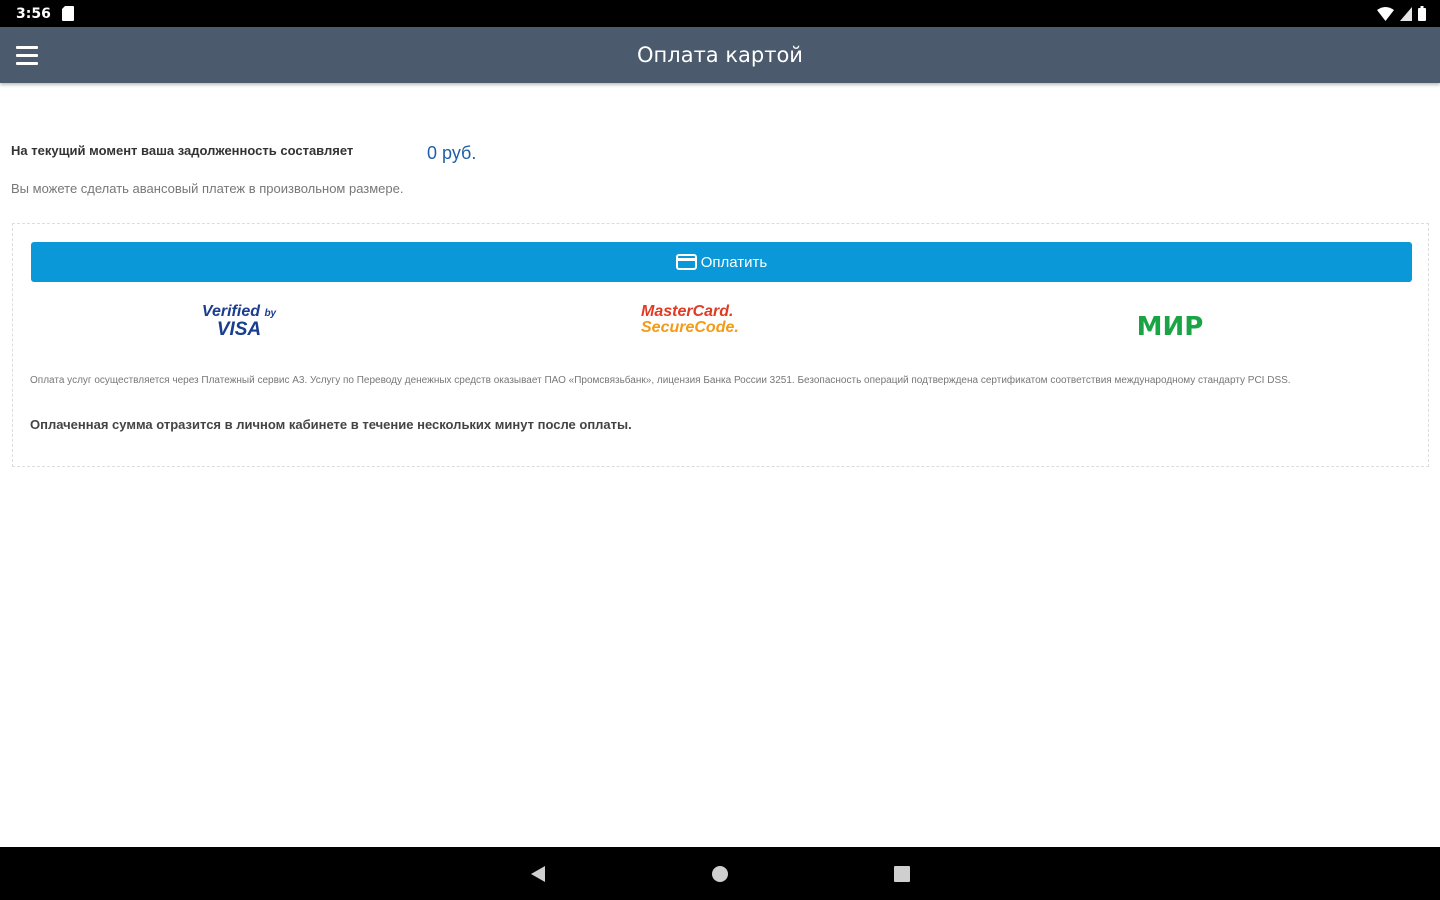  I want to click on mir-logo: МИР, so click(1170, 327).